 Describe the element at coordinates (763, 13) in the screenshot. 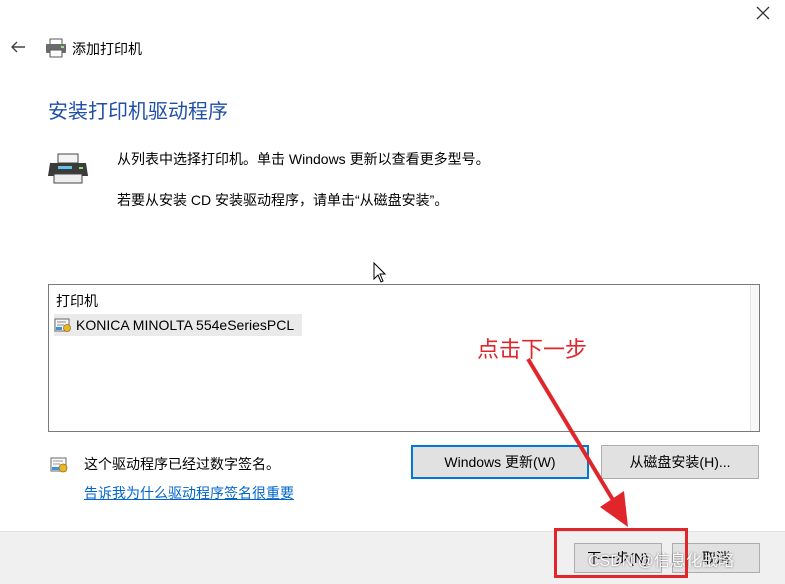

I see `close-icon` at that location.